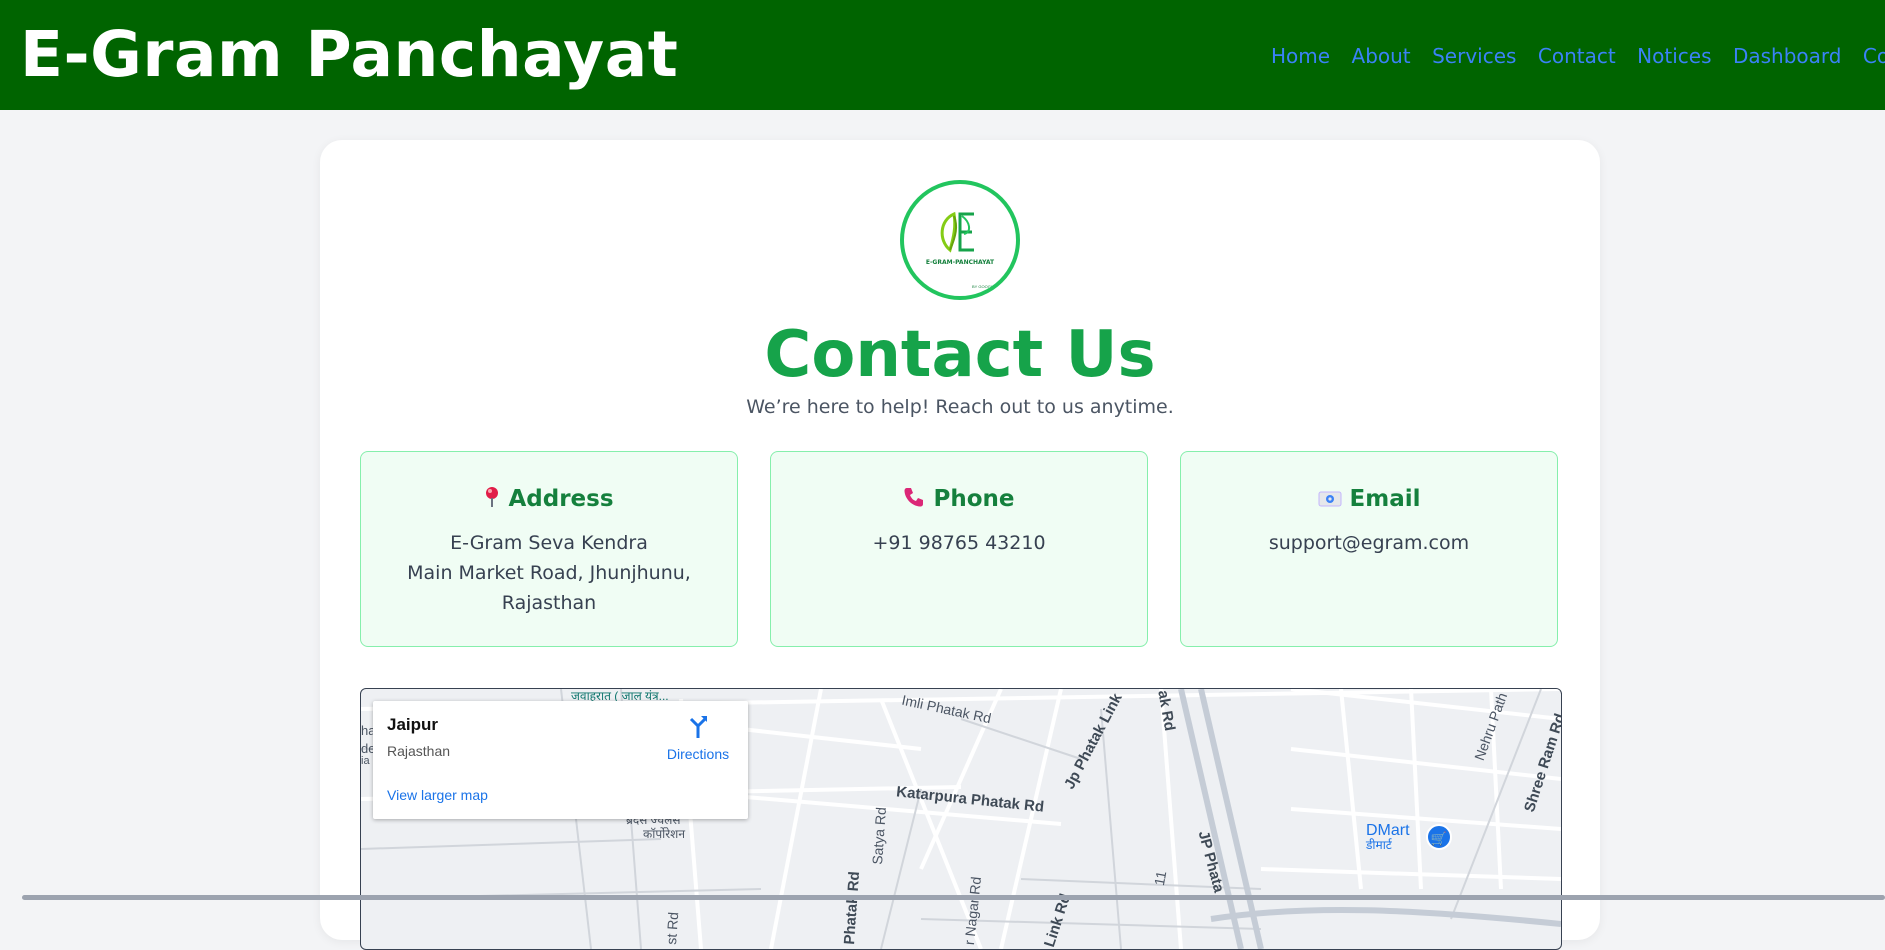 This screenshot has height=950, width=1885. I want to click on logo-subtext: BY GOOGLE, so click(984, 286).